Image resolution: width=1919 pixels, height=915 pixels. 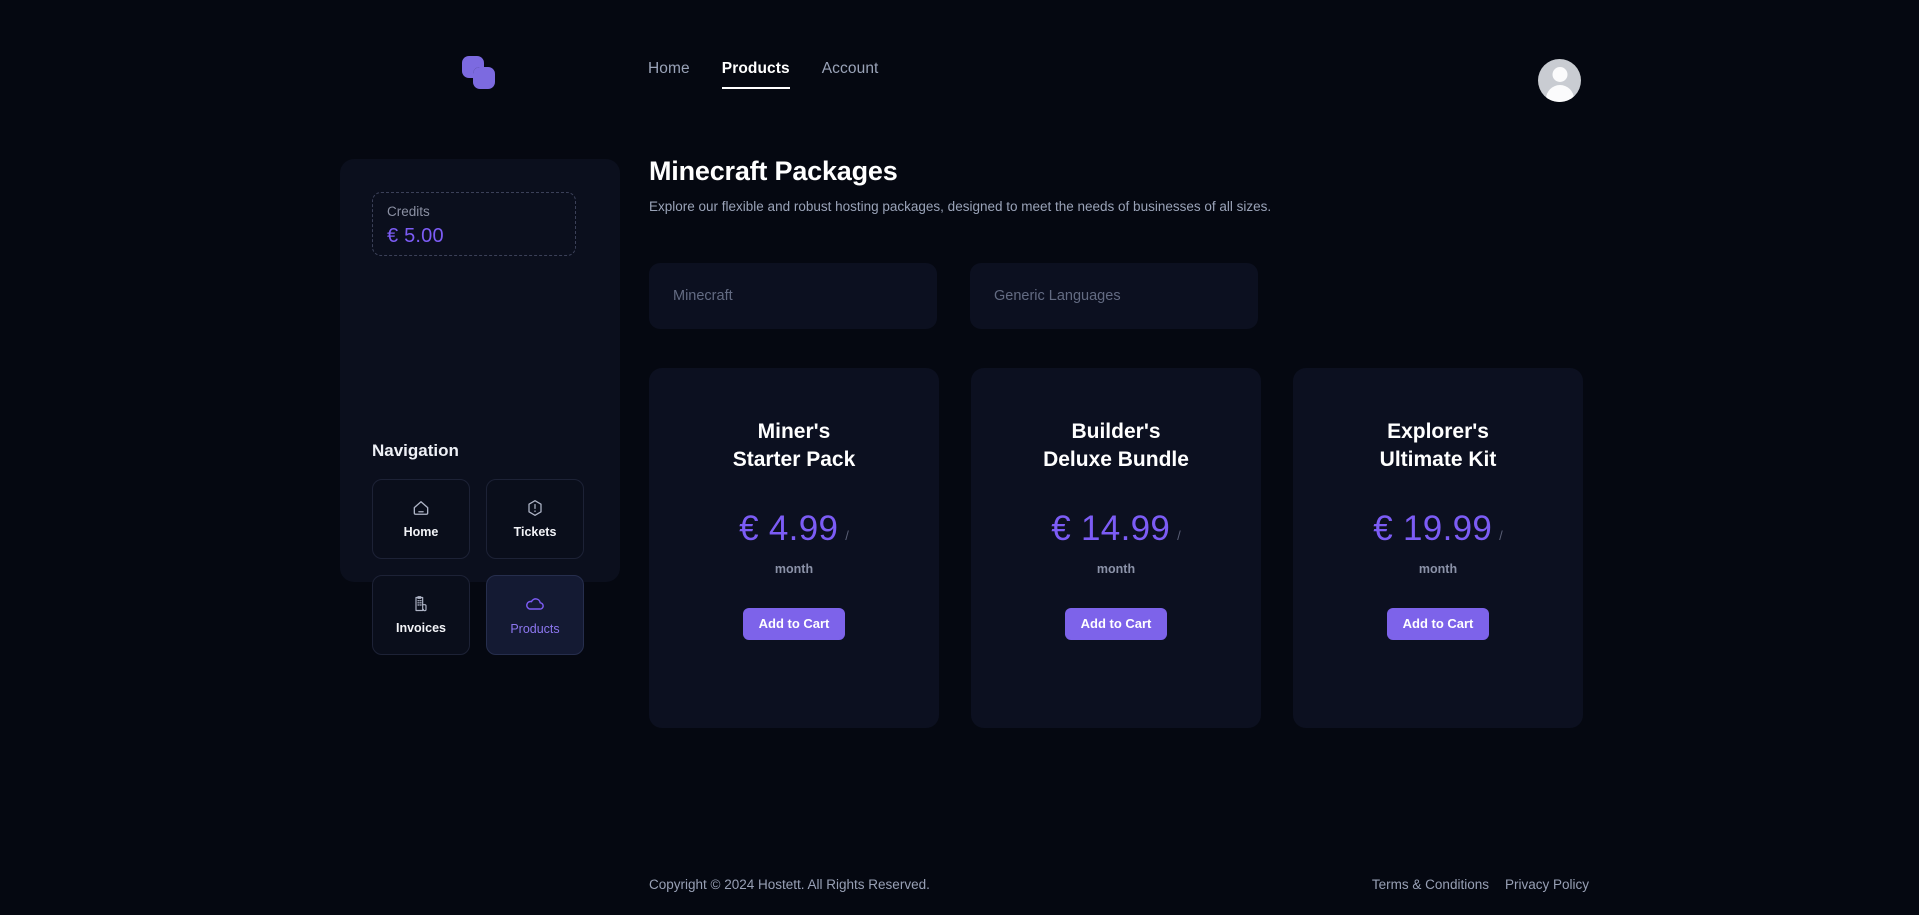 I want to click on category-label-generic-languages: Generic Languages, so click(x=1057, y=296).